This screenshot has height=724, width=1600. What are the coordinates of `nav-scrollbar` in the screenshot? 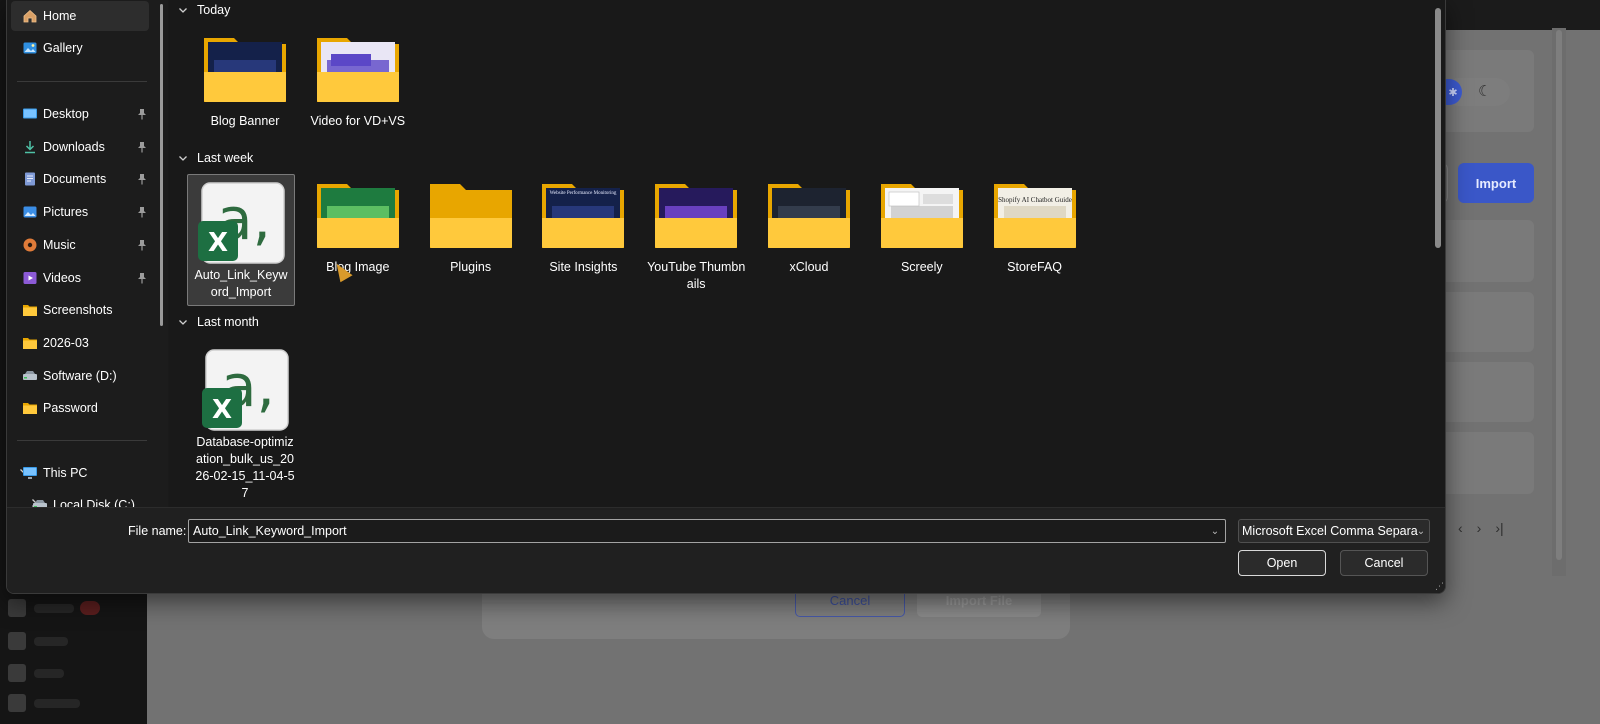 It's located at (162, 165).